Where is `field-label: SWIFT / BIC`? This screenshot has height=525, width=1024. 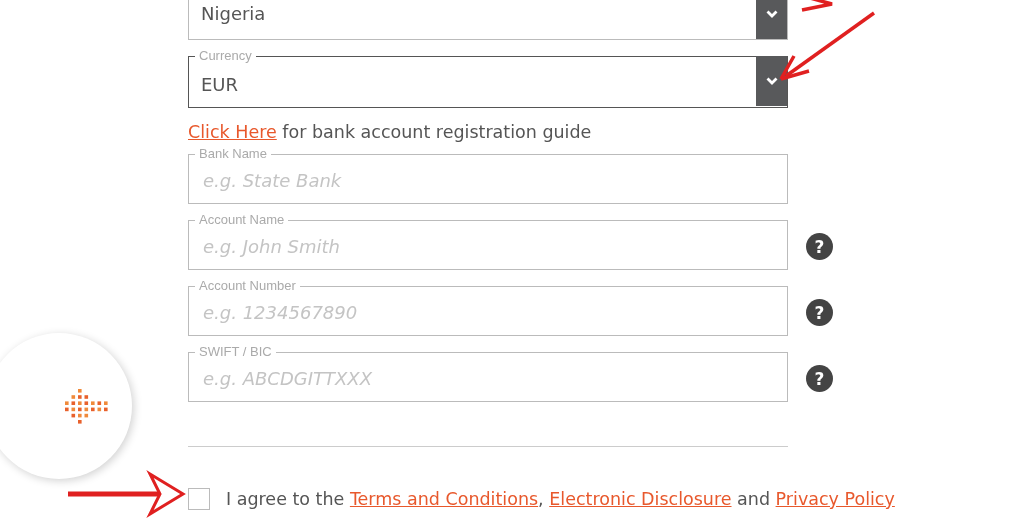 field-label: SWIFT / BIC is located at coordinates (235, 352).